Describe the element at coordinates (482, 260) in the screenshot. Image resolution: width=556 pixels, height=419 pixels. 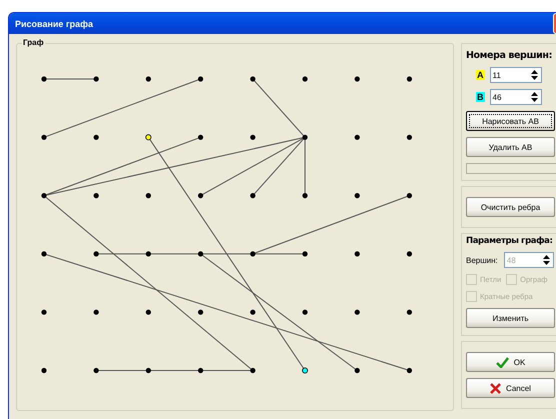
I see `vertices-label: Вершин:` at that location.